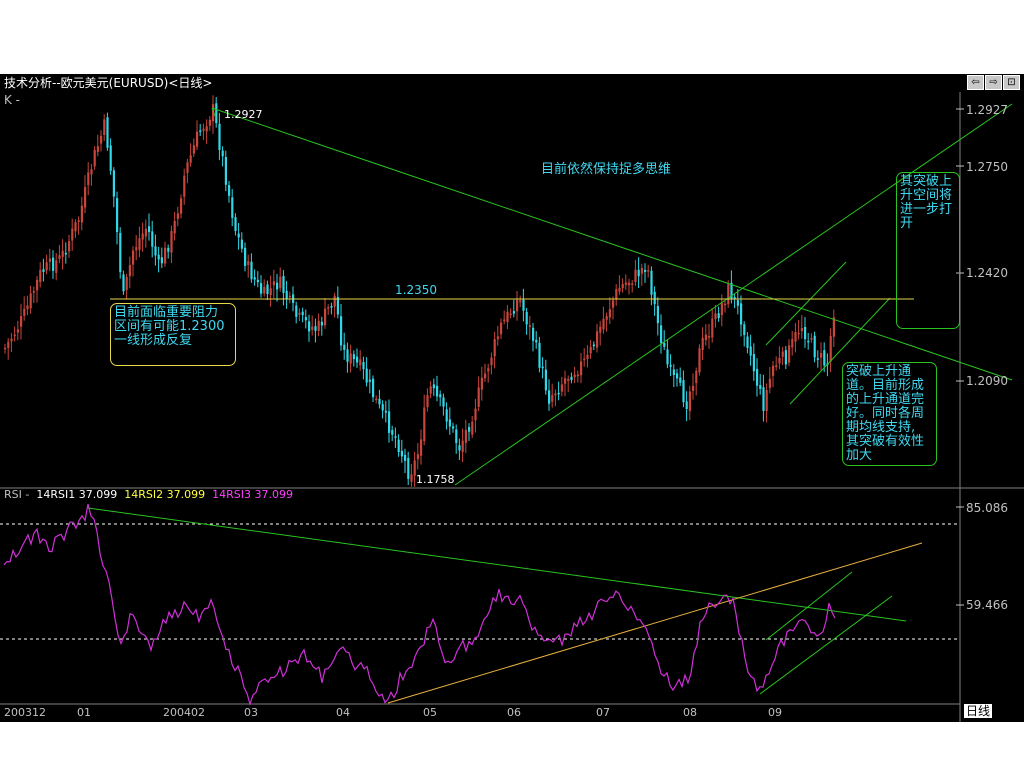 The width and height of the screenshot is (1024, 768). Describe the element at coordinates (926, 181) in the screenshot. I see `annotation-line: 其突破上` at that location.